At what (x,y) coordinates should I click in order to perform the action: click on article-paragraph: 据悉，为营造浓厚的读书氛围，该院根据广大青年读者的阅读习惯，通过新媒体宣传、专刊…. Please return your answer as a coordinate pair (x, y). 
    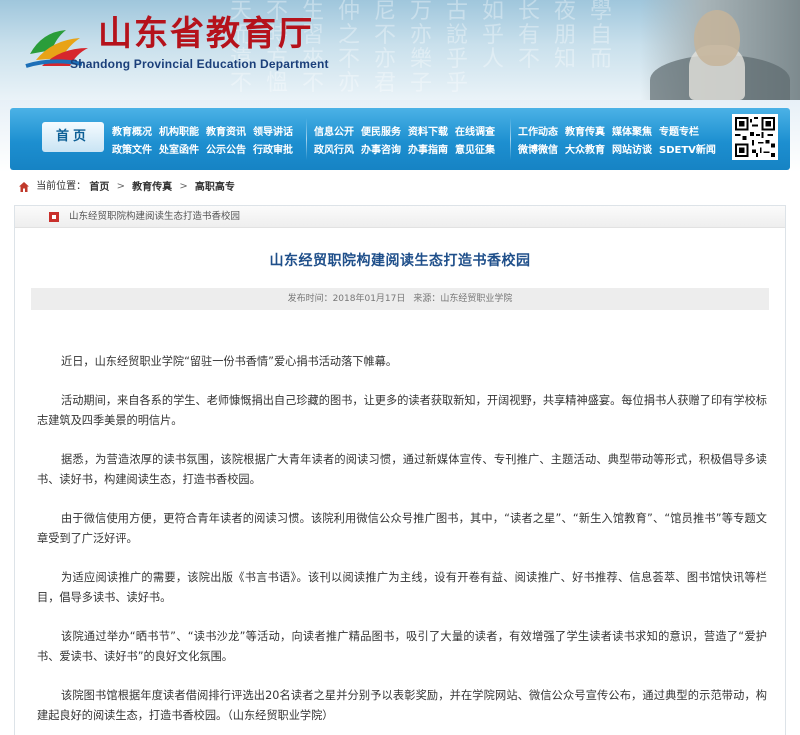
    Looking at the image, I should click on (402, 469).